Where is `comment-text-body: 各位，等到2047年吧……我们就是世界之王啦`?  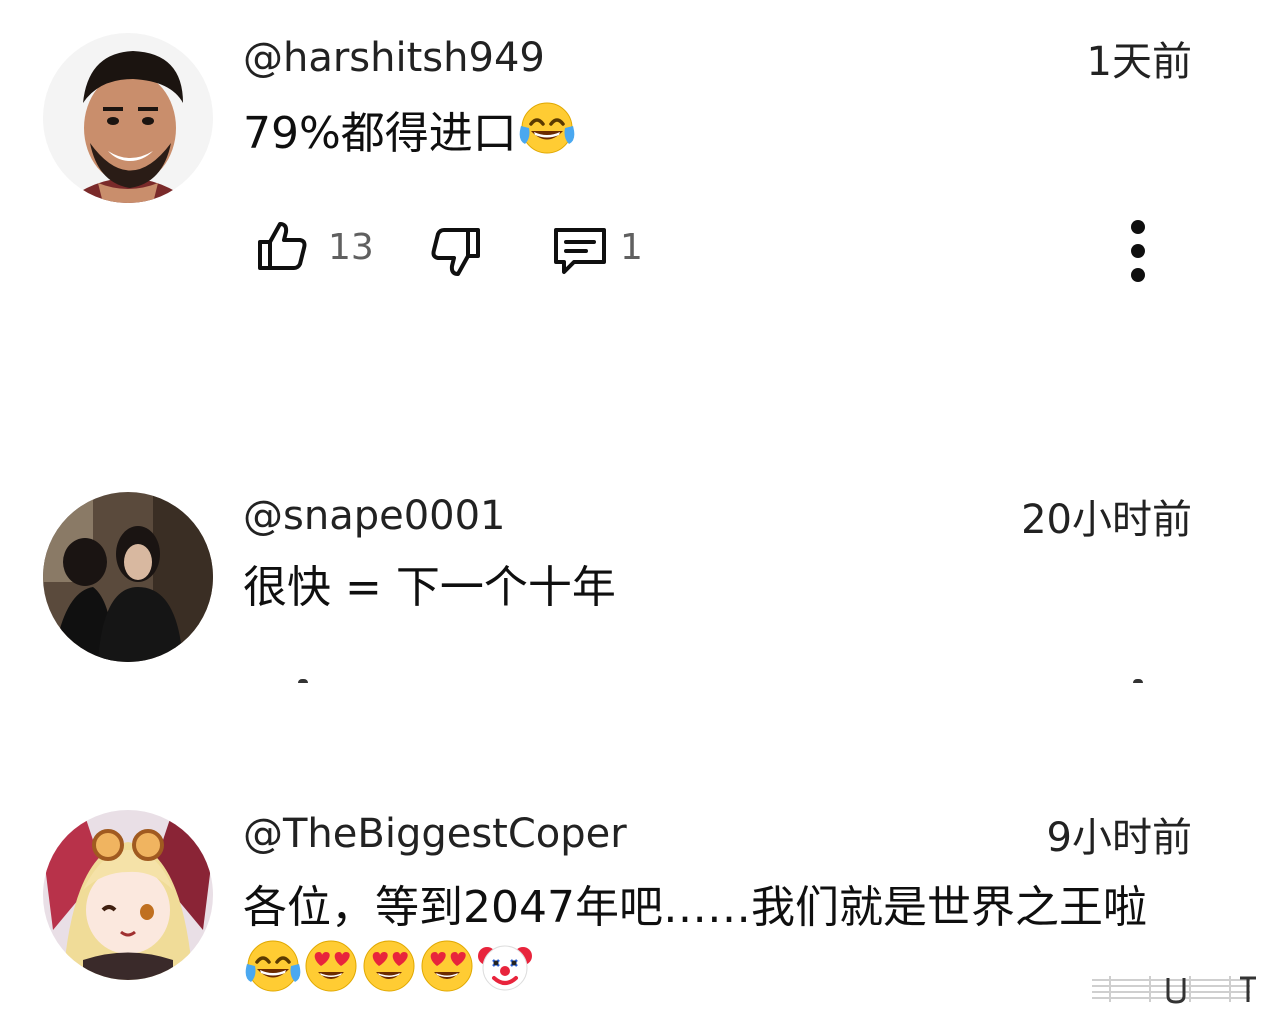 comment-text-body: 各位，等到2047年吧……我们就是世界之王啦 is located at coordinates (695, 907).